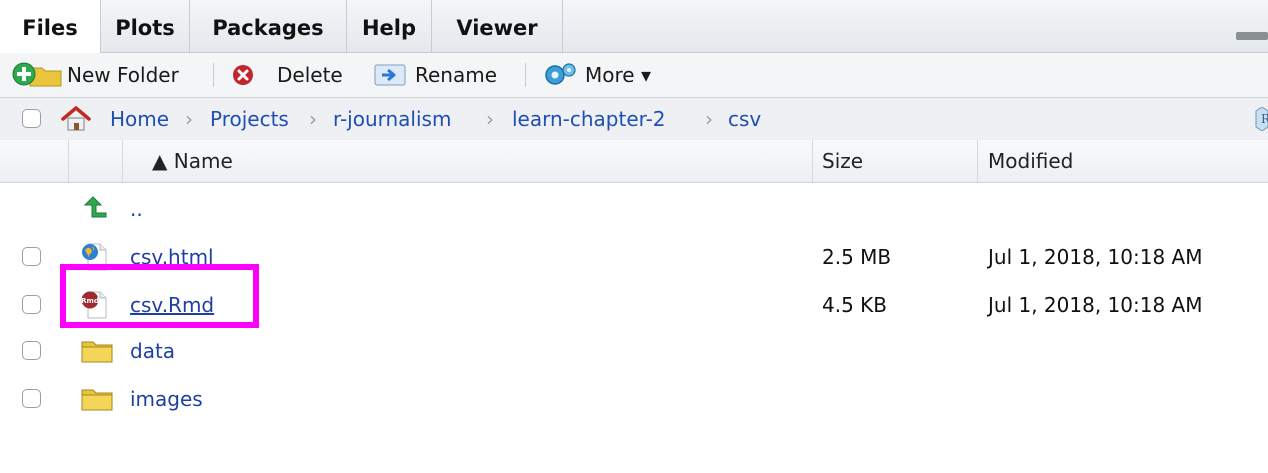 The width and height of the screenshot is (1268, 473). Describe the element at coordinates (390, 75) in the screenshot. I see `rename-icon` at that location.